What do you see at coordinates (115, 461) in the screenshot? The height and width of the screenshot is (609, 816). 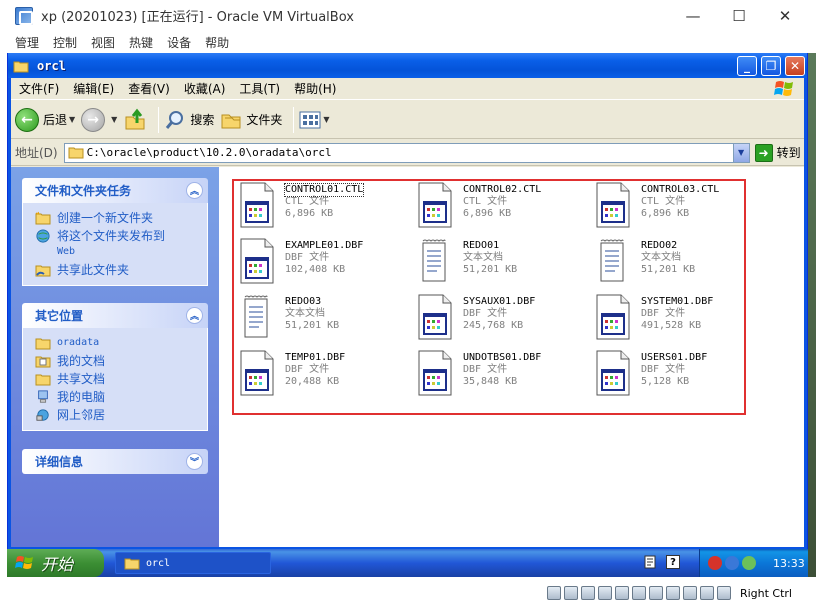 I see `details-header: 详细信息 ︾` at bounding box center [115, 461].